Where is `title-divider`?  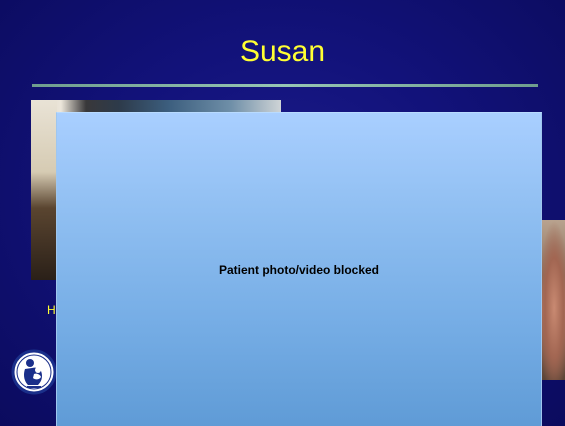
title-divider is located at coordinates (285, 85).